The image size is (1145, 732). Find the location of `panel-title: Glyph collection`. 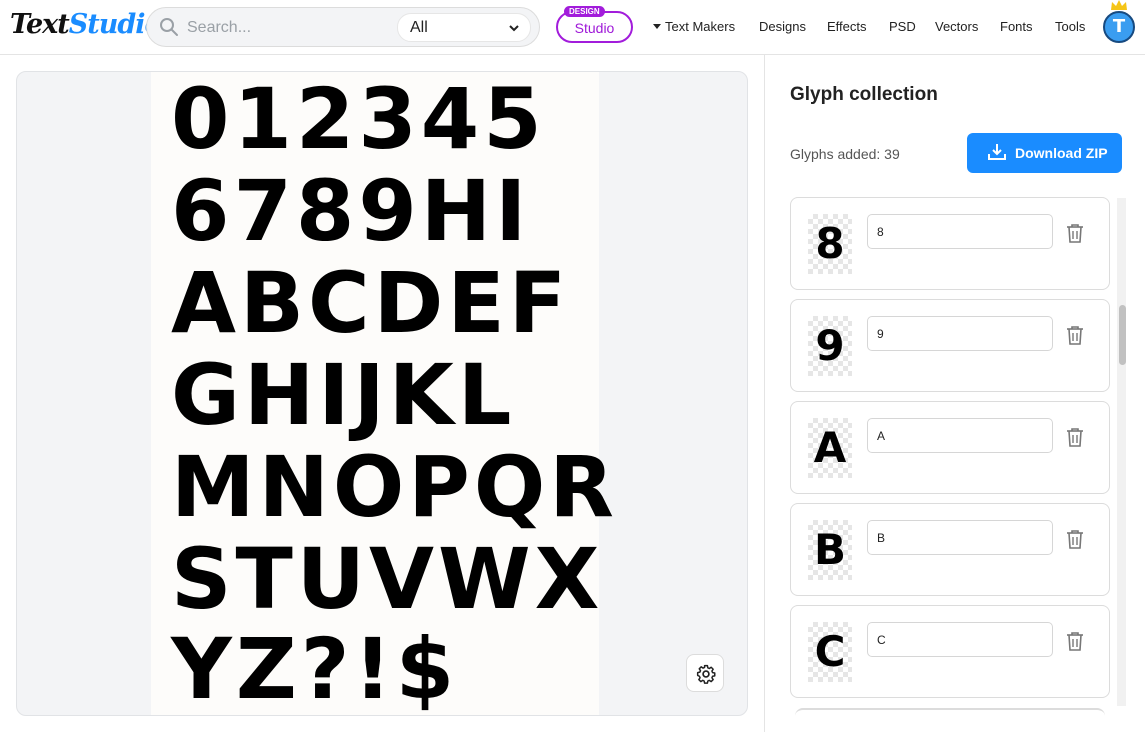

panel-title: Glyph collection is located at coordinates (864, 94).